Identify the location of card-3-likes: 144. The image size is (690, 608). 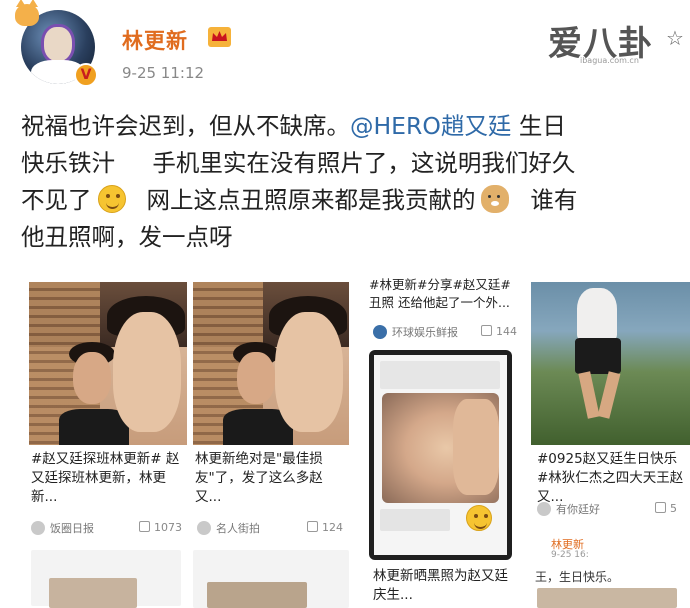
(499, 331).